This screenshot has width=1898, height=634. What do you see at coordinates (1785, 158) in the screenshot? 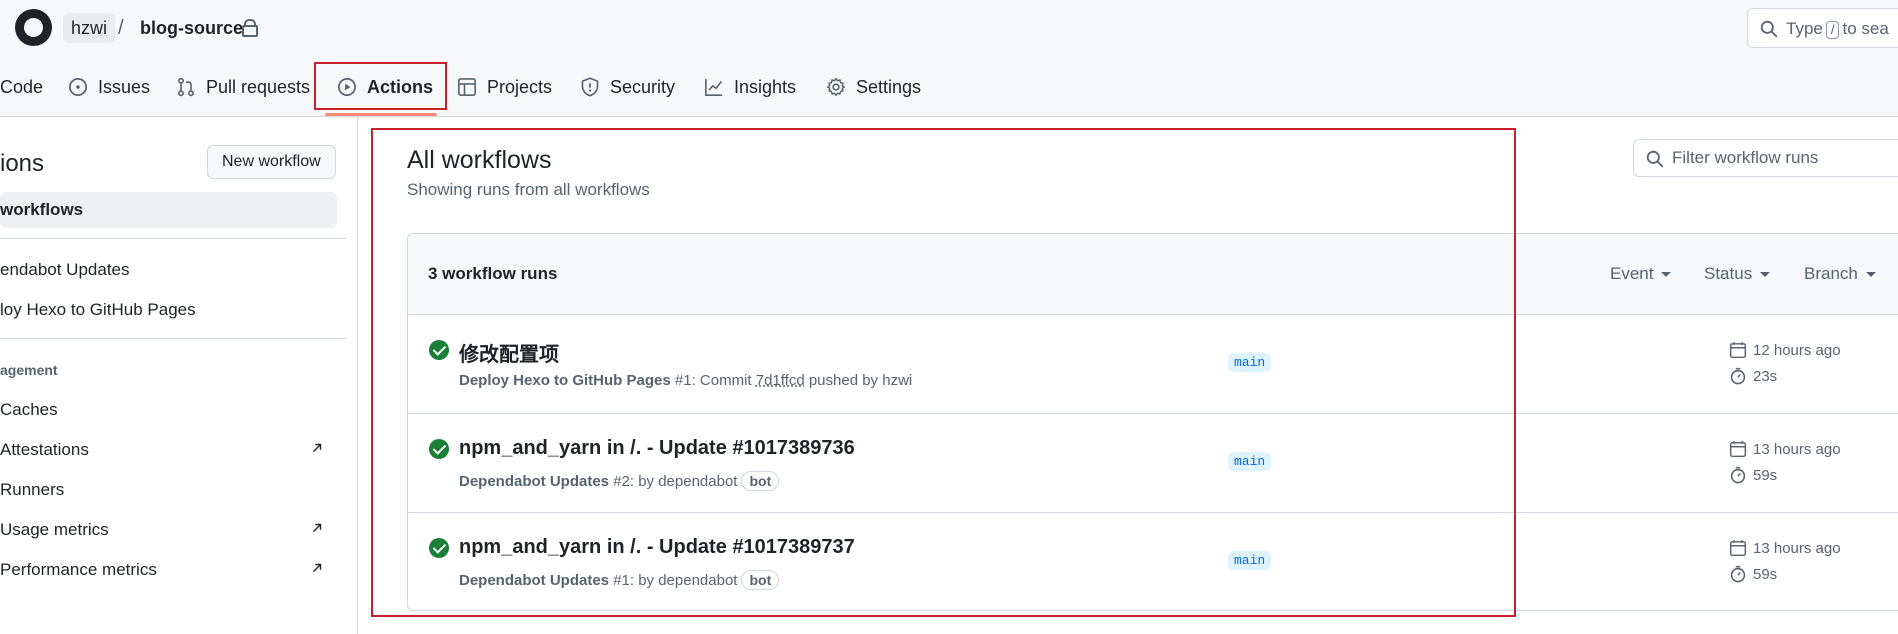
I see `filter-input` at bounding box center [1785, 158].